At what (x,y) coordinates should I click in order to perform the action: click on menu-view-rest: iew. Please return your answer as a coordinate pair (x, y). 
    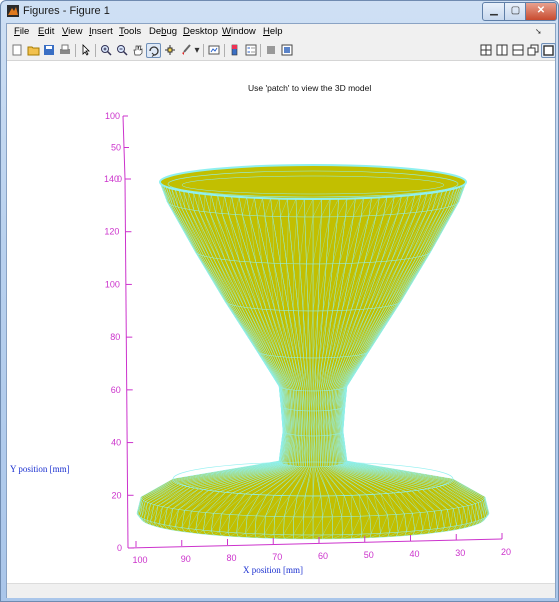
    Looking at the image, I should click on (75, 31).